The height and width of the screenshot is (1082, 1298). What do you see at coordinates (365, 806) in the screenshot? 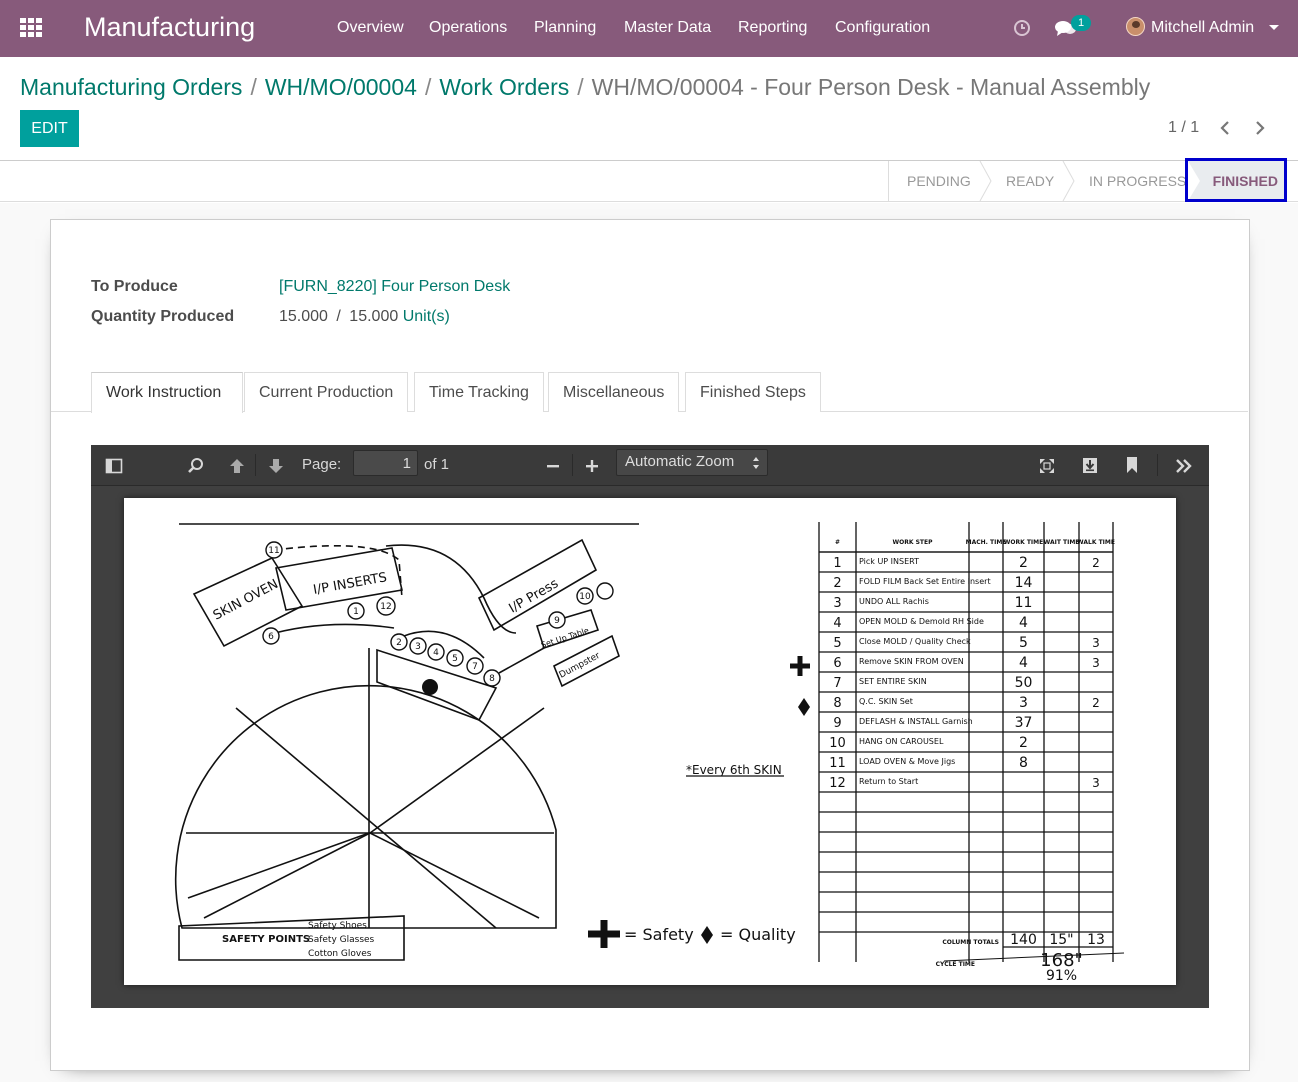
I see `carousel-outline` at bounding box center [365, 806].